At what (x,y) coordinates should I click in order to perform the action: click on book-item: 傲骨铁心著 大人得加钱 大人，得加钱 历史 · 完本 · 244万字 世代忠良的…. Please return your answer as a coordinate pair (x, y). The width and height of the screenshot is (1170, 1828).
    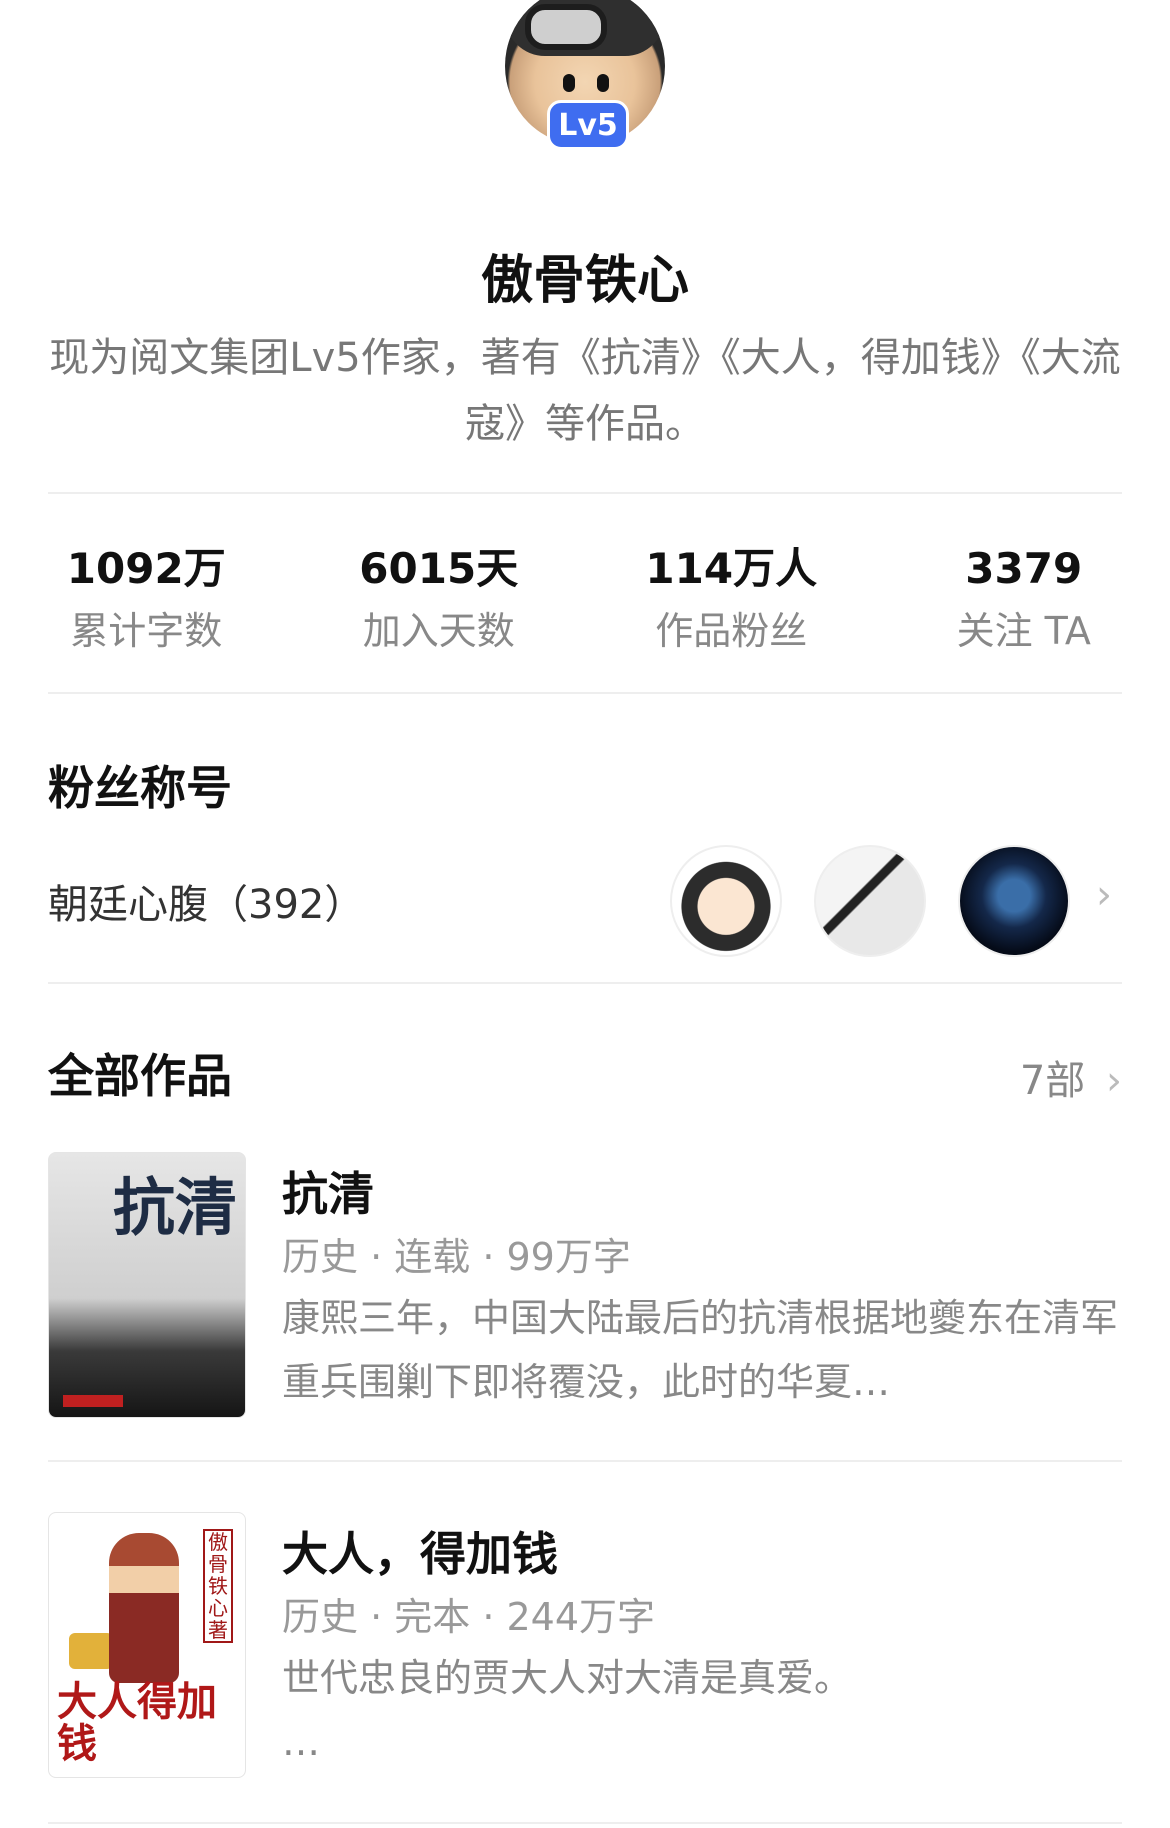
    Looking at the image, I should click on (585, 1646).